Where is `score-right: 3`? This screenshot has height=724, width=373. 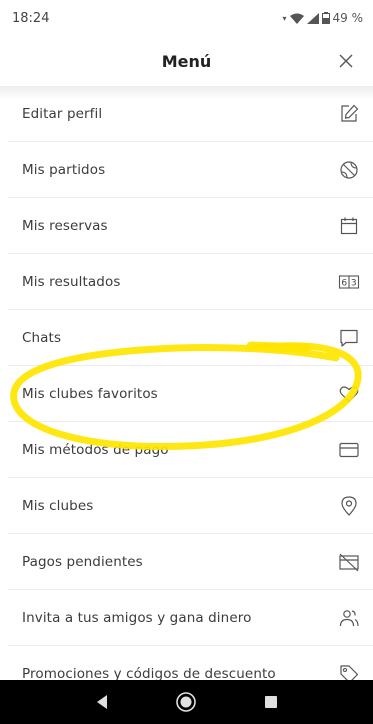 score-right: 3 is located at coordinates (354, 283).